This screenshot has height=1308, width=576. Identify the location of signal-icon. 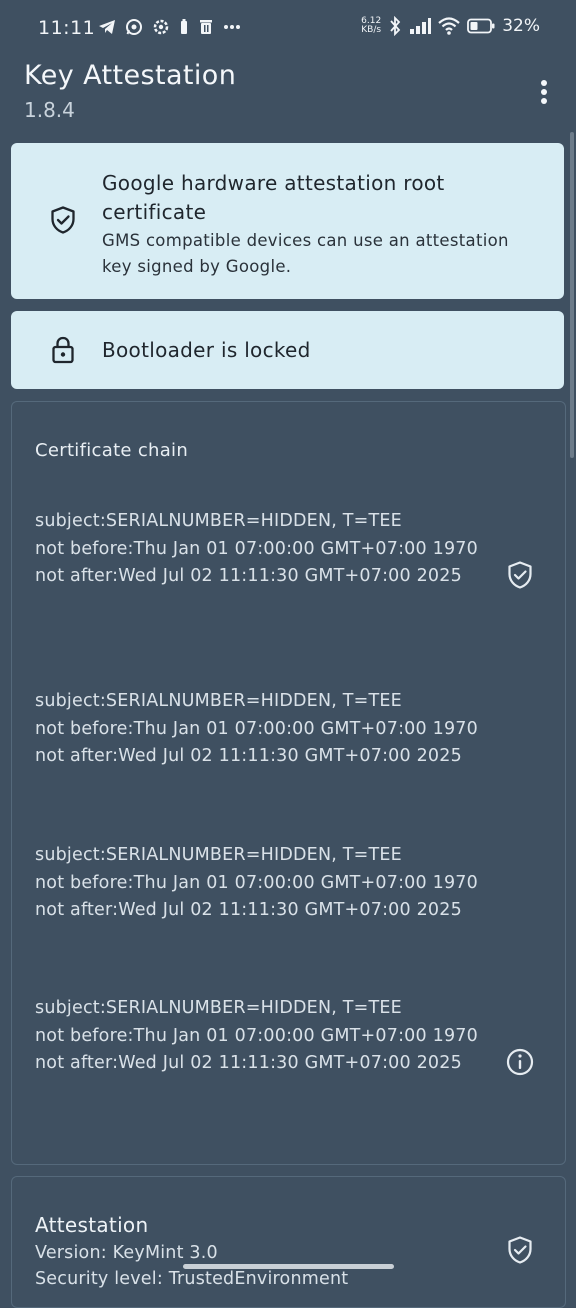
(420, 26).